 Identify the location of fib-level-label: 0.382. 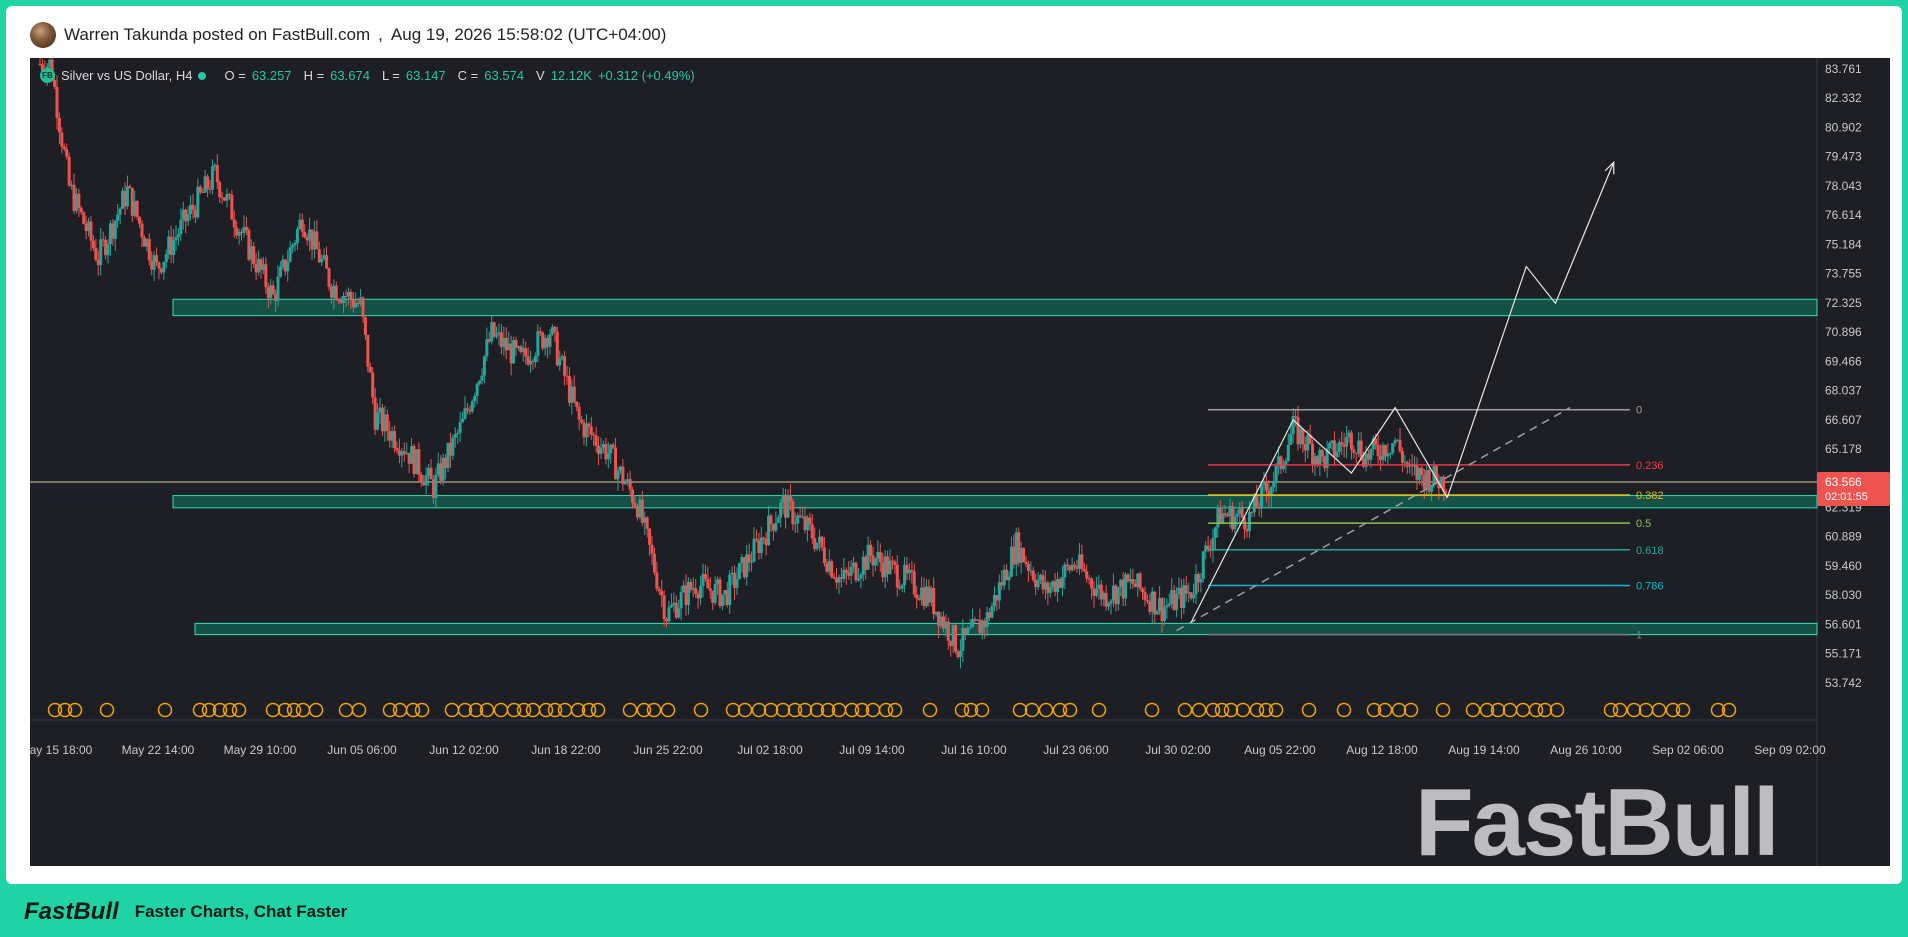
(1650, 496).